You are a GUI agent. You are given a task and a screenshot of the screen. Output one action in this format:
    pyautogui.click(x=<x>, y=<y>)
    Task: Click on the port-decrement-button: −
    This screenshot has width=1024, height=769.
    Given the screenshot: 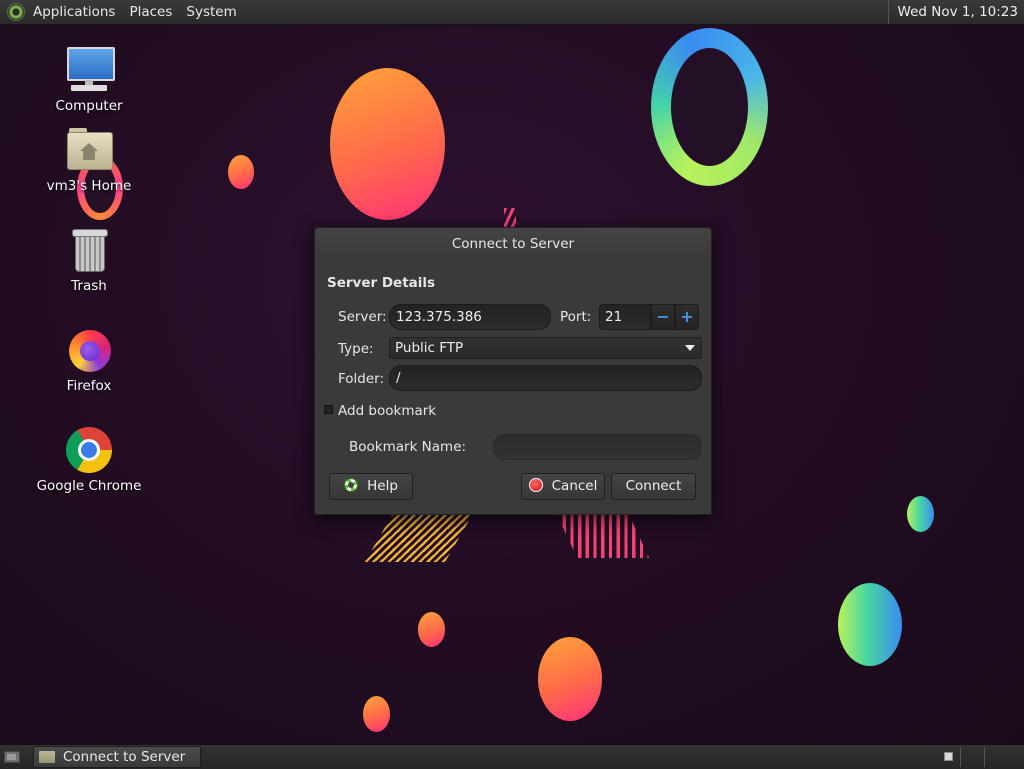 What is the action you would take?
    pyautogui.click(x=663, y=317)
    